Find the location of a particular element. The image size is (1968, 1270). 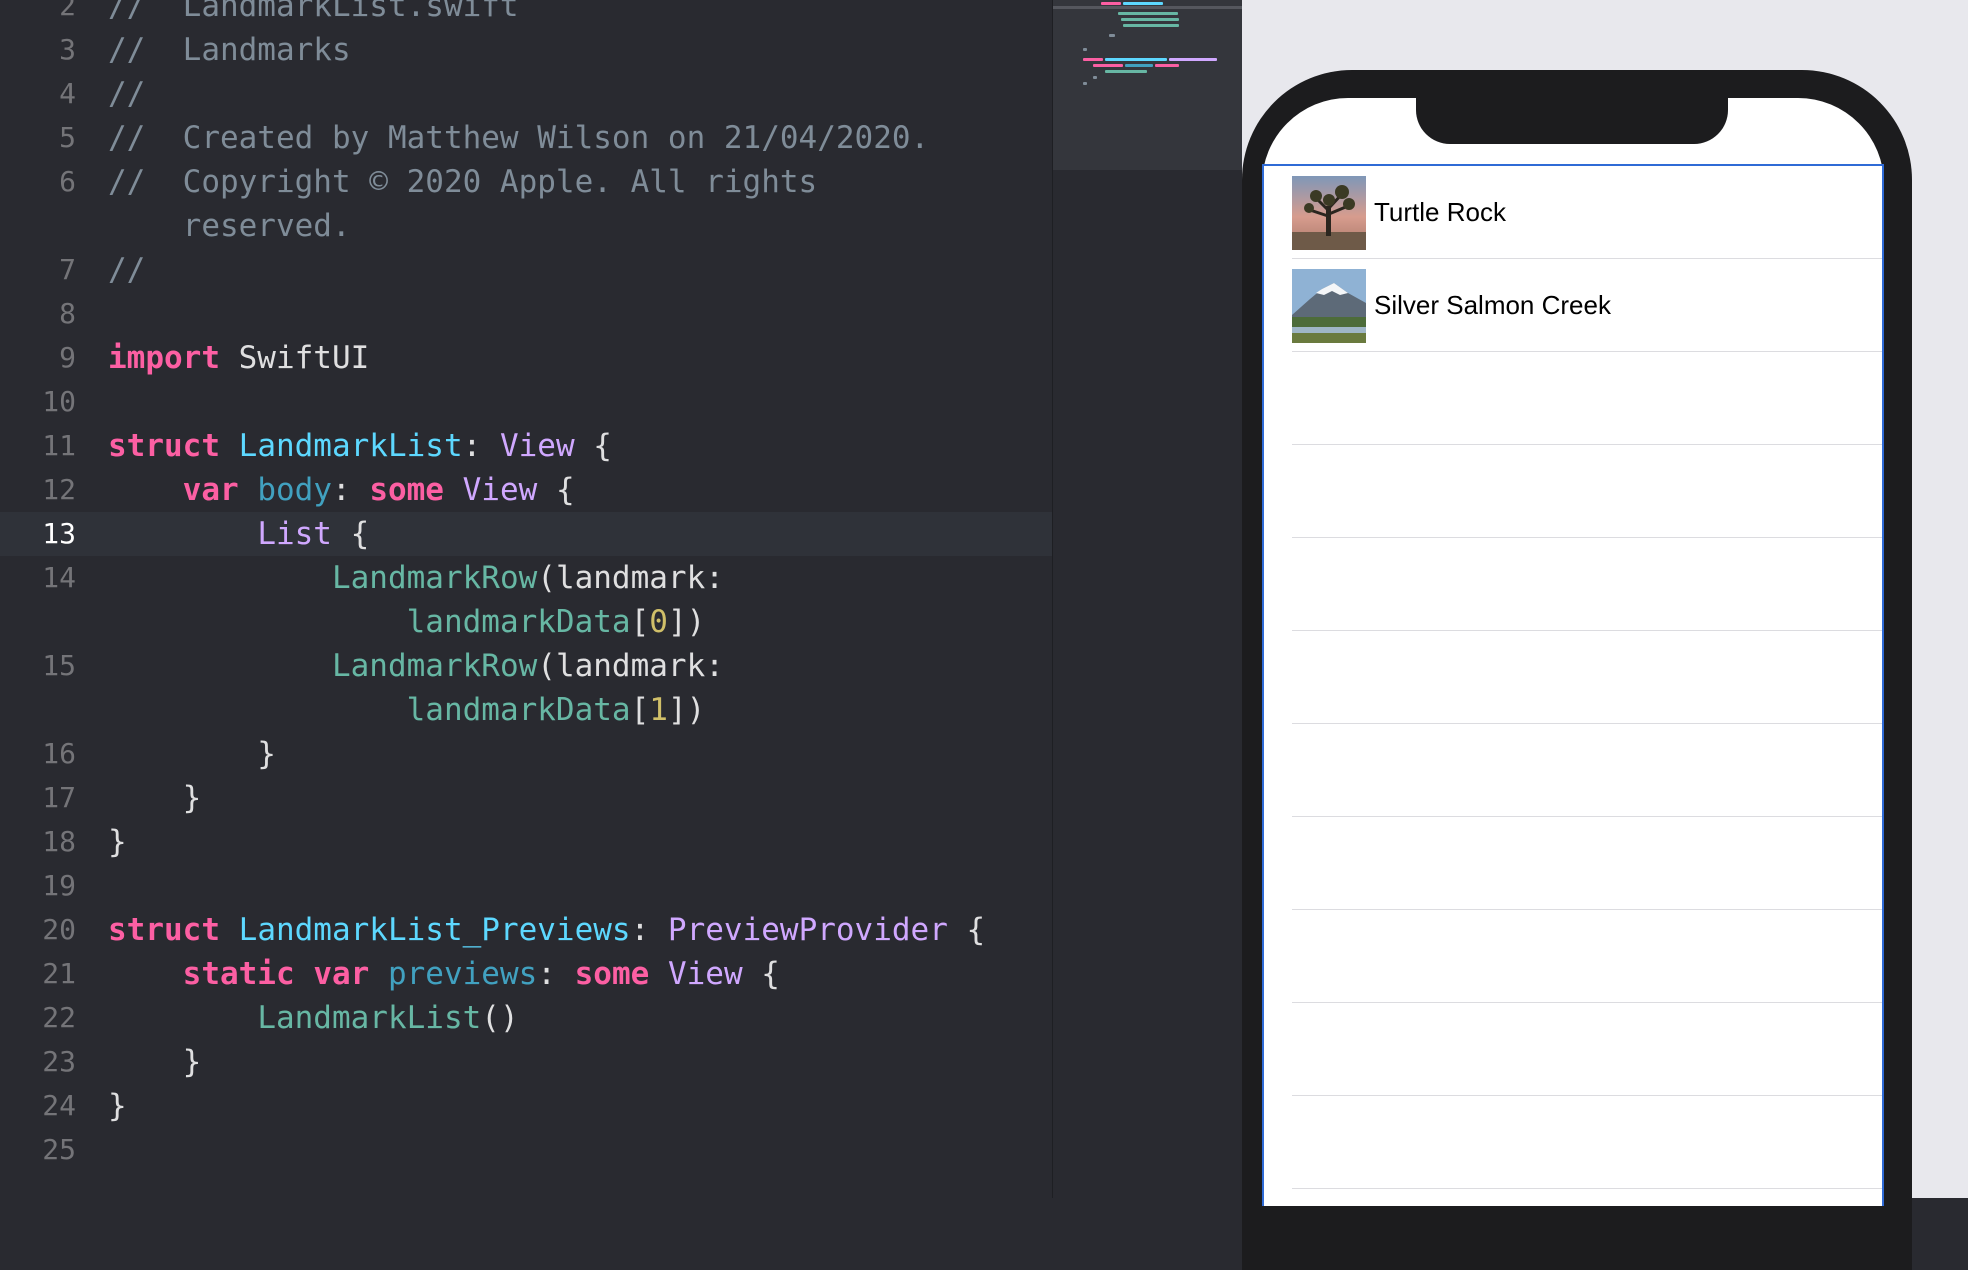

code-token: 0 is located at coordinates (658, 622).